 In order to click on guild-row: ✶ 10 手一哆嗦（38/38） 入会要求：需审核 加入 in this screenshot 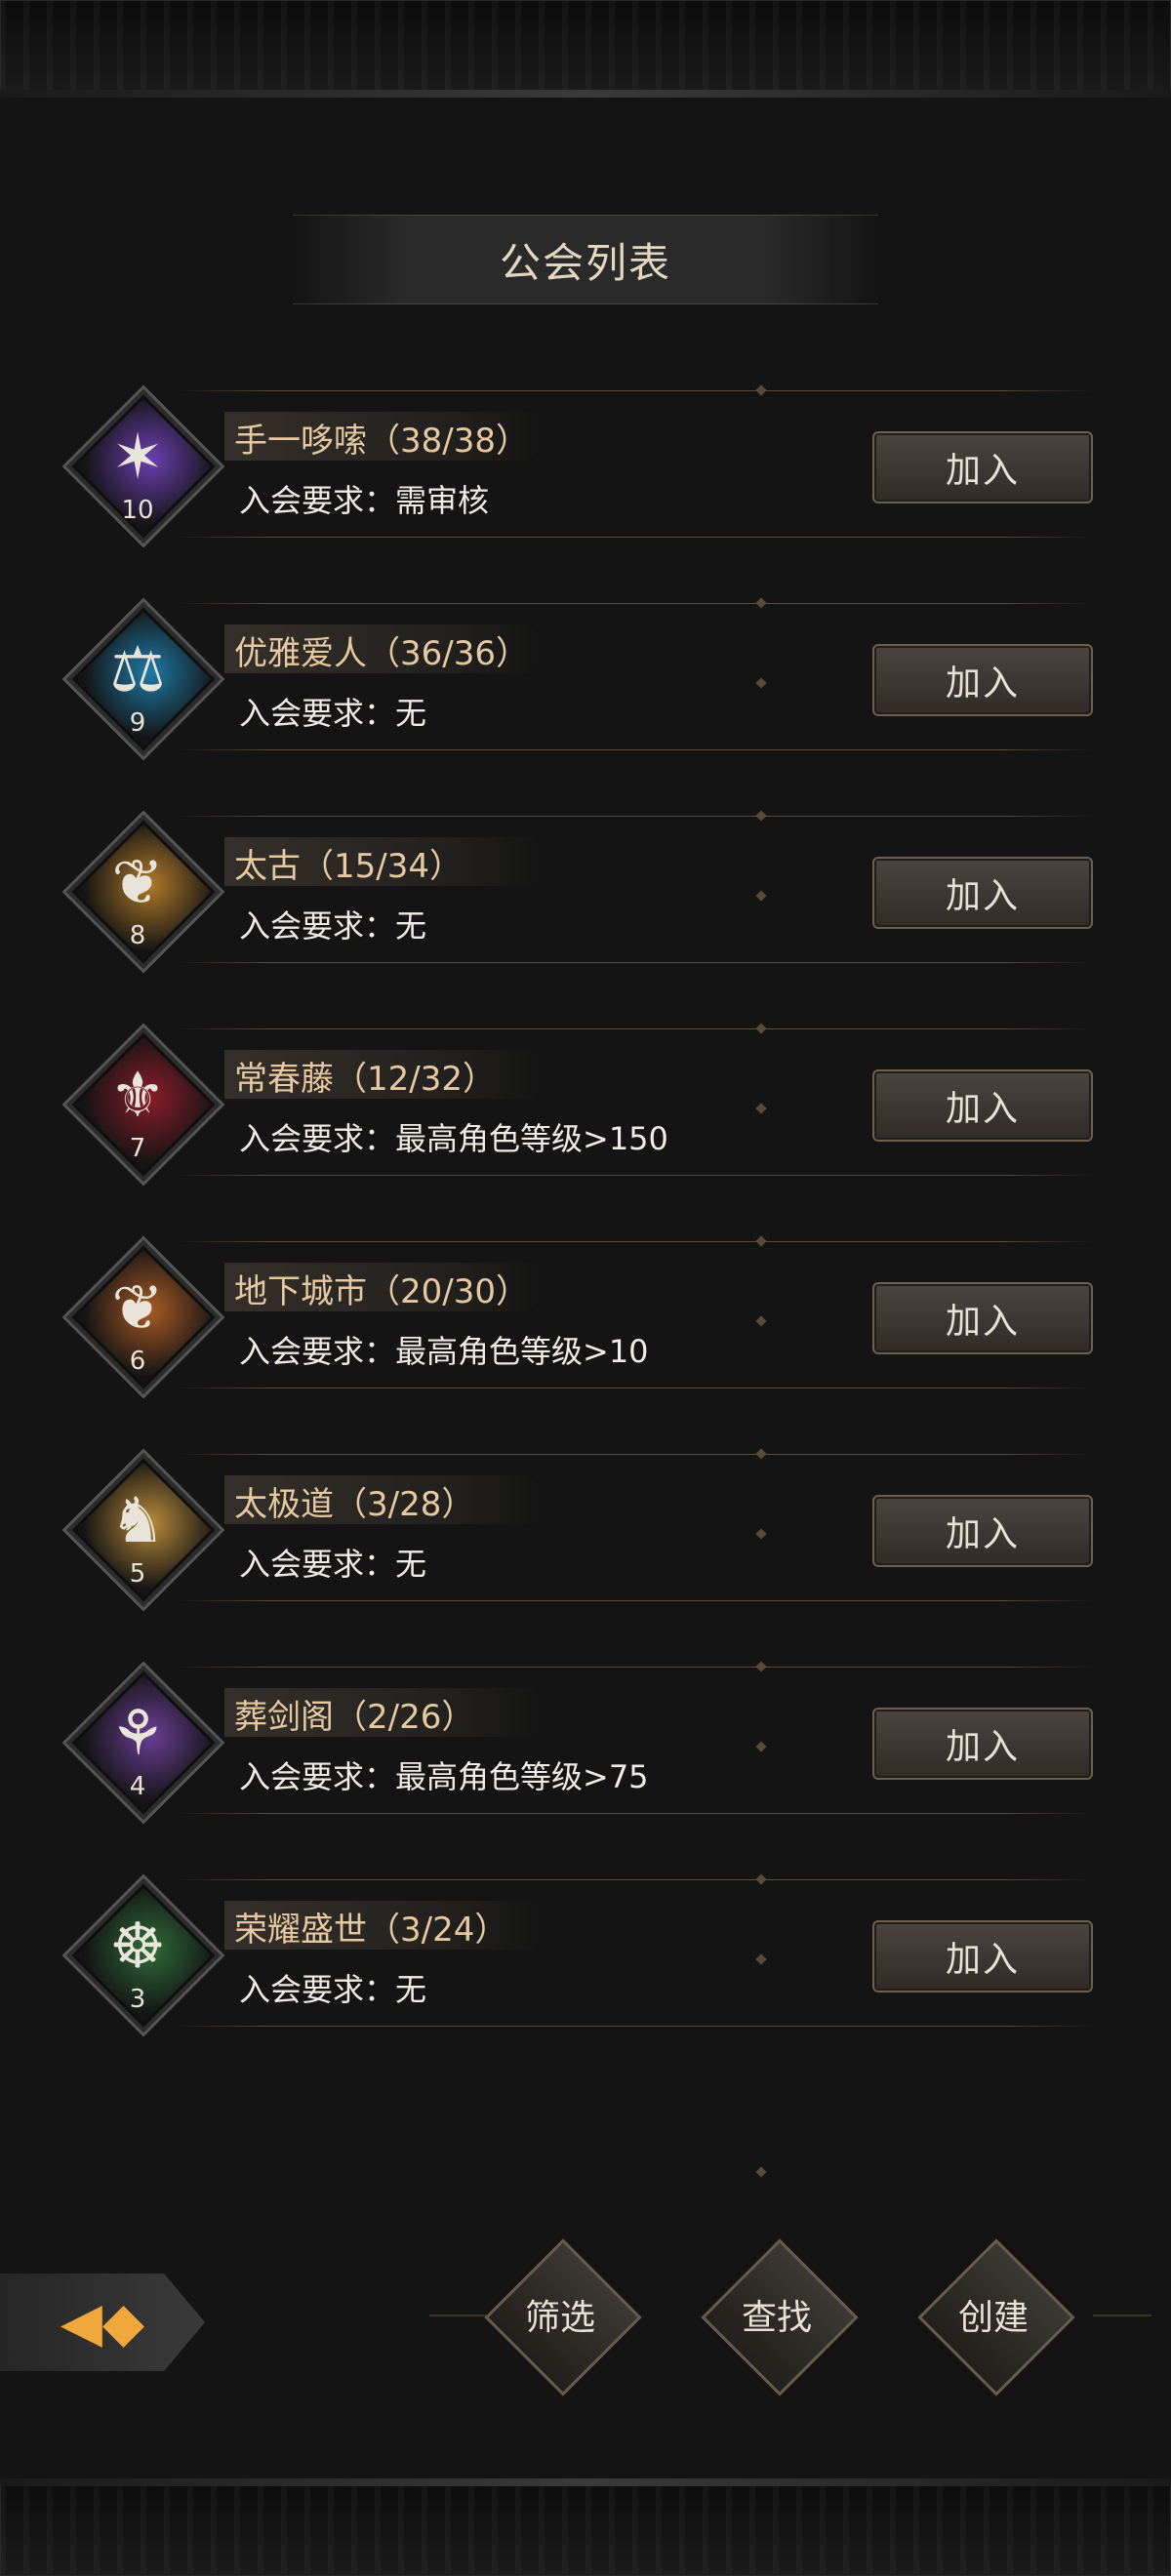, I will do `click(585, 536)`.